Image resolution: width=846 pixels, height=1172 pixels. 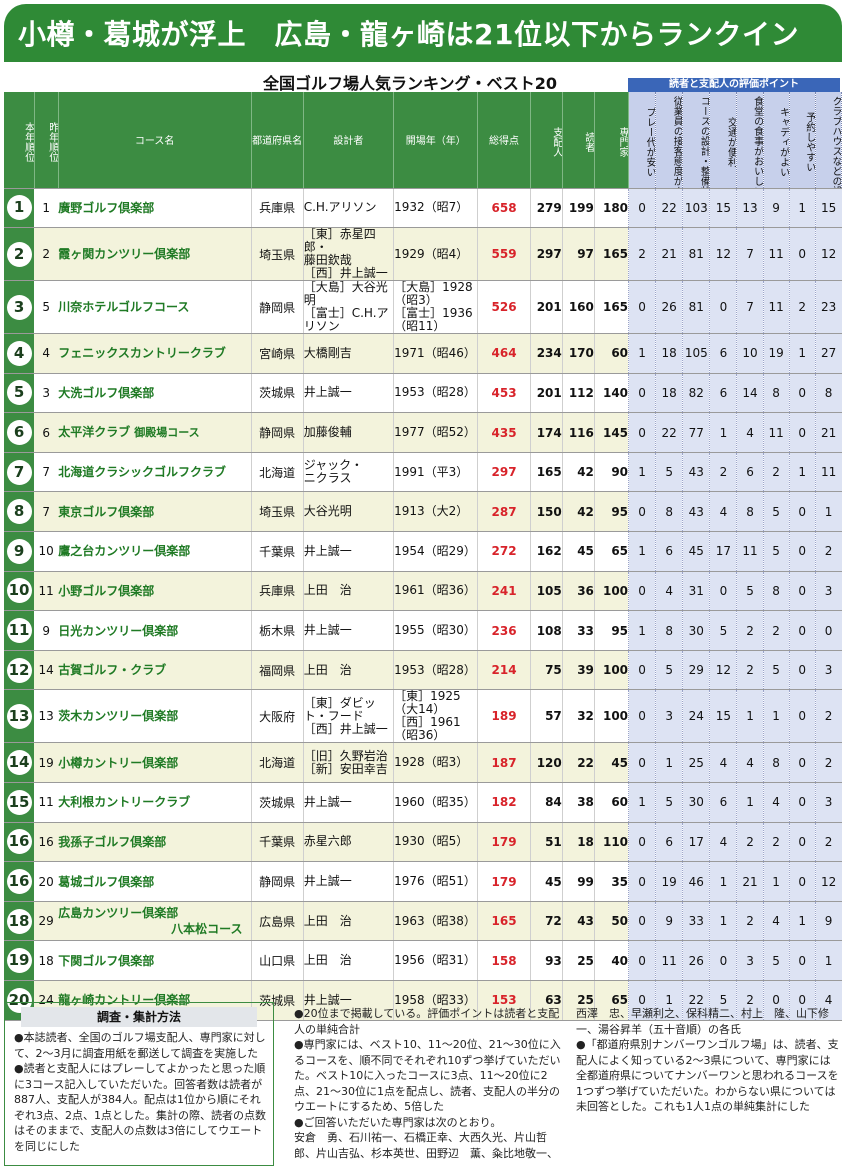 I want to click on prev-rank-cell: 18, so click(x=46, y=960).